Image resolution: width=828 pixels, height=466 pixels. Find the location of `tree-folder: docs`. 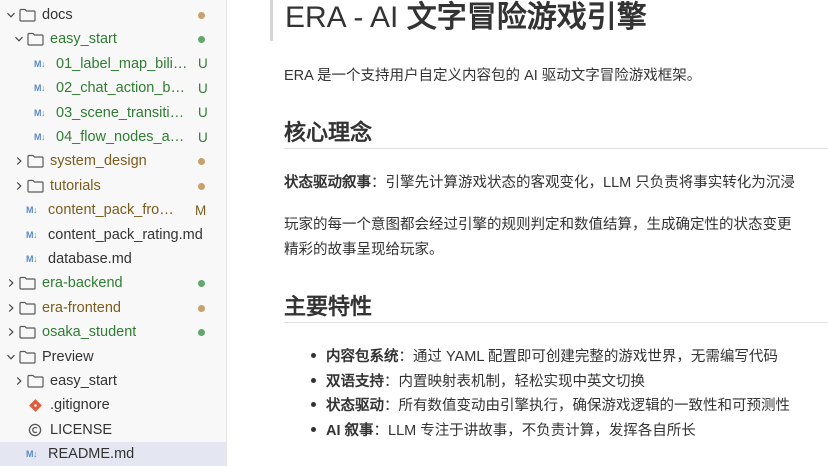

tree-folder: docs is located at coordinates (113, 15).